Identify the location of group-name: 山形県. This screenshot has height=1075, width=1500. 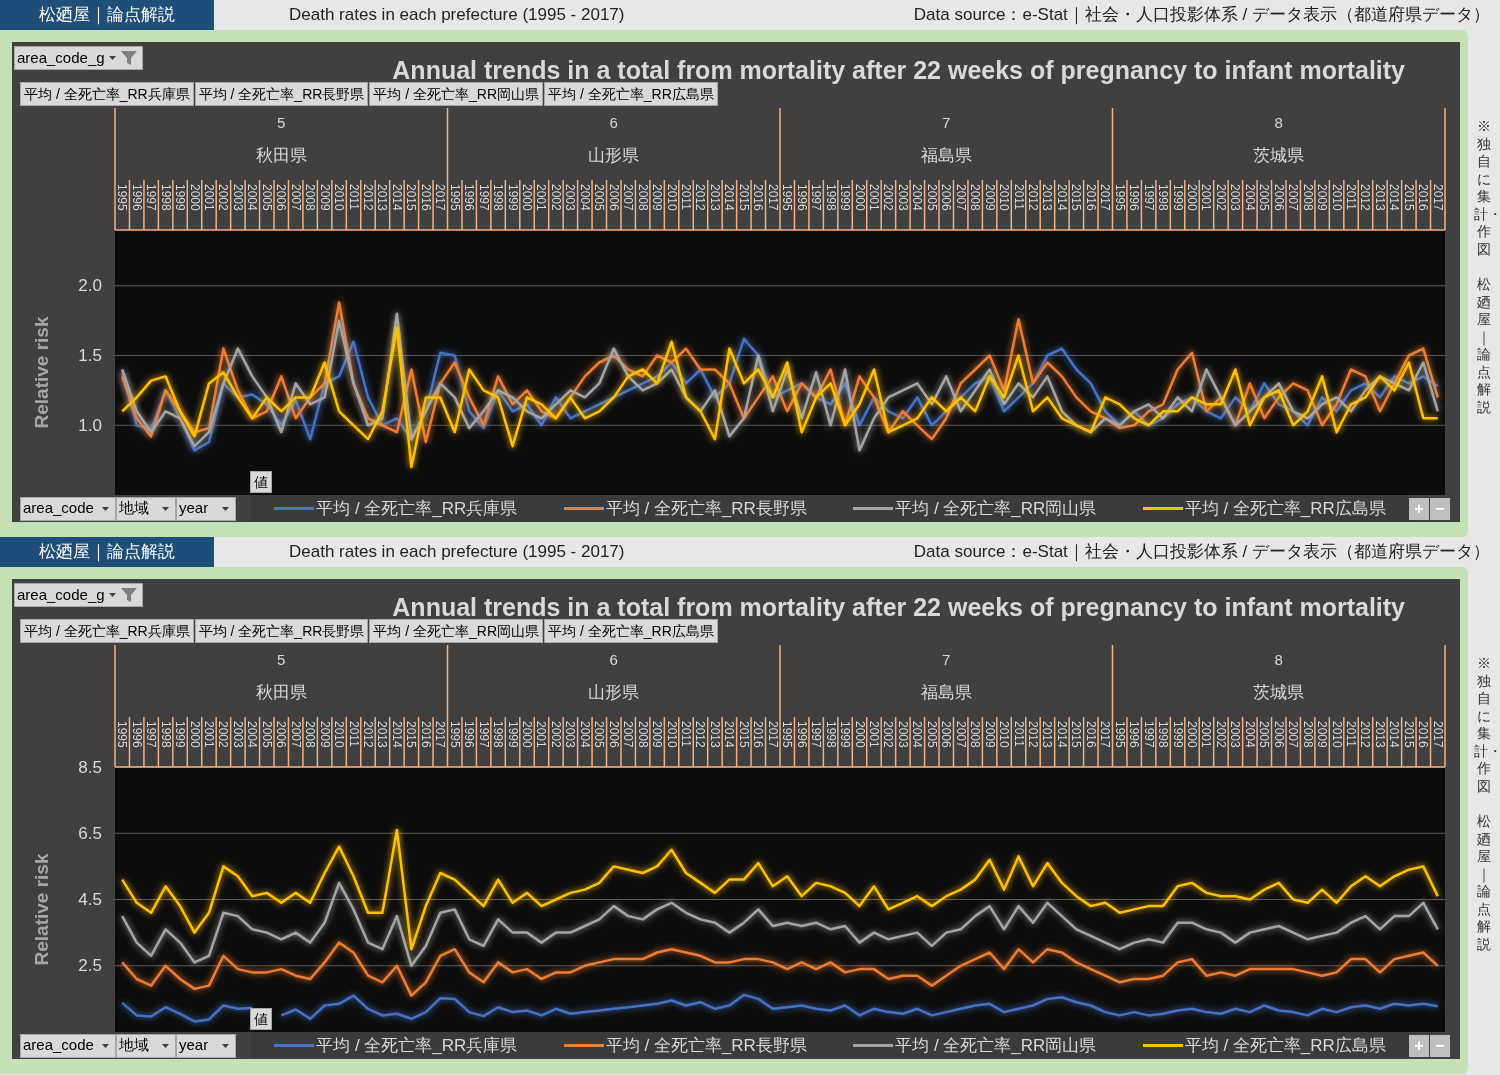
(614, 692).